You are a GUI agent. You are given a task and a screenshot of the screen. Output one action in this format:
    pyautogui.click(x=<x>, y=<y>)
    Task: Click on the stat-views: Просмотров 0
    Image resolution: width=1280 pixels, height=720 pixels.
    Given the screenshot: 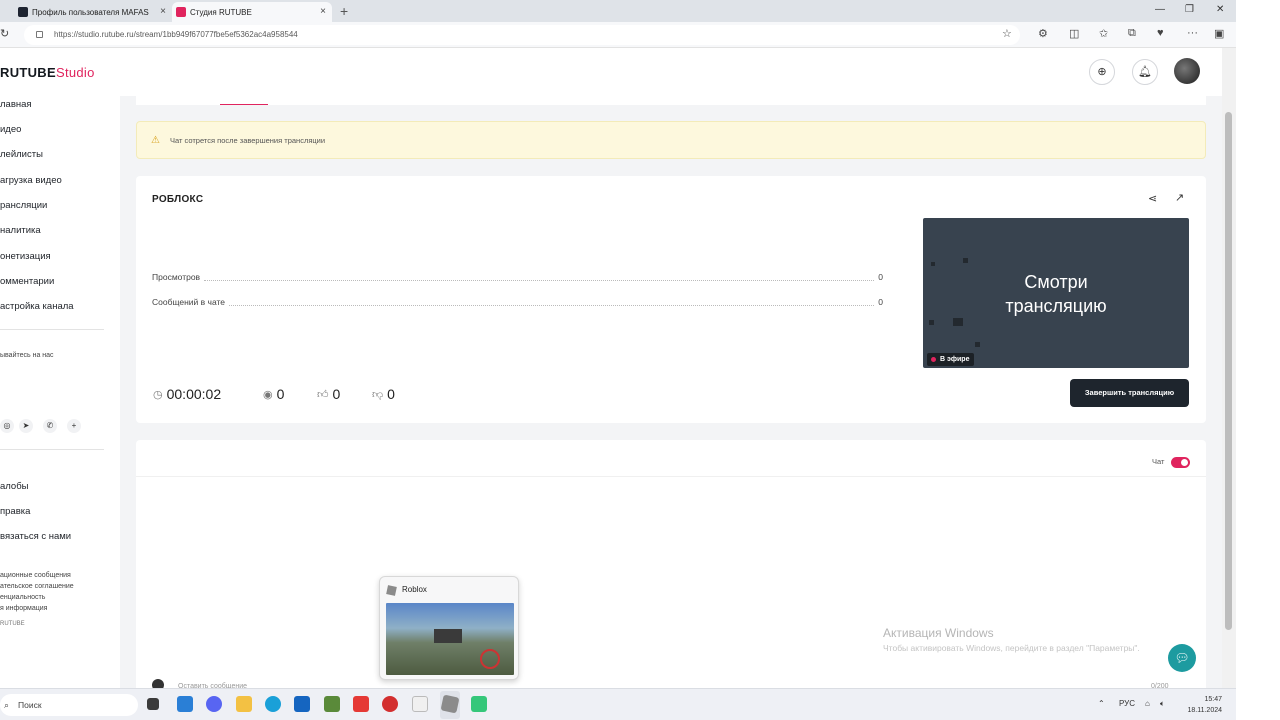 What is the action you would take?
    pyautogui.click(x=517, y=277)
    